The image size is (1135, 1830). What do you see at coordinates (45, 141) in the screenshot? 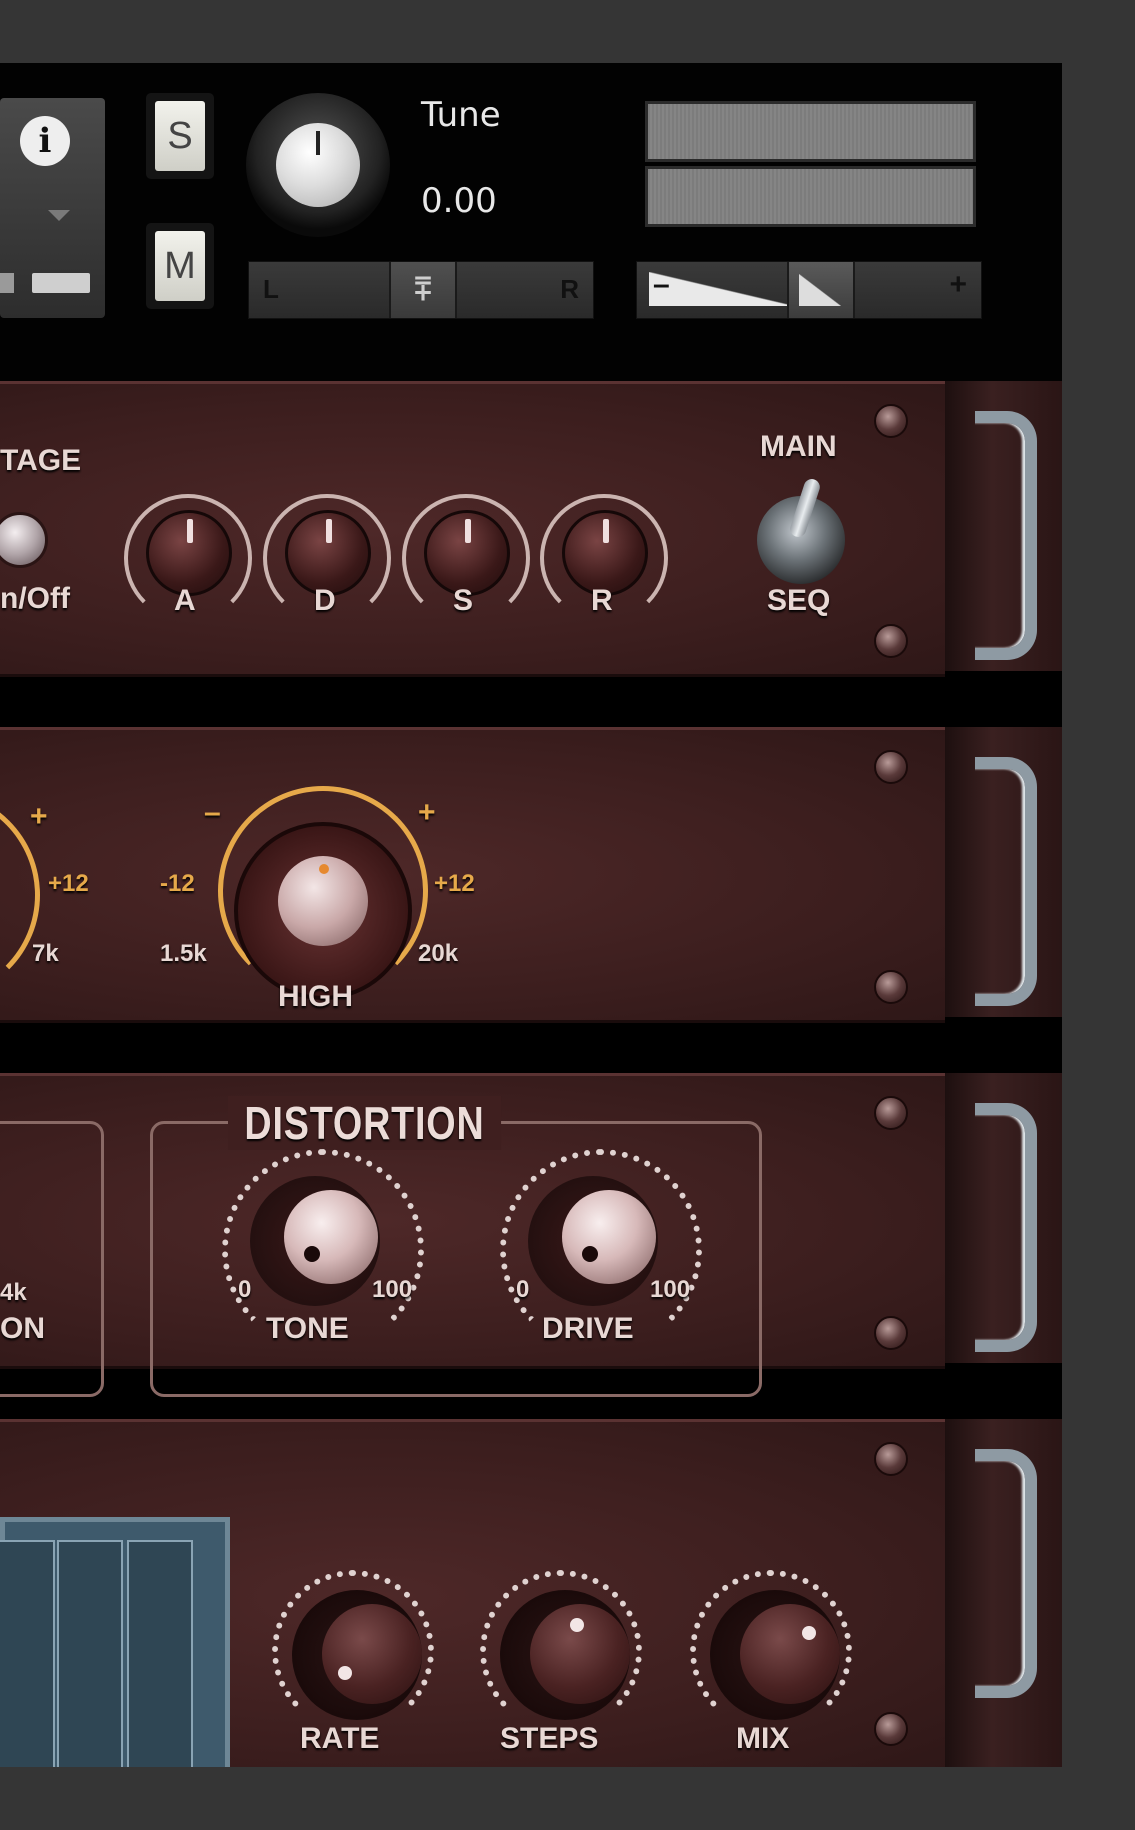
I see `info-icon: i` at bounding box center [45, 141].